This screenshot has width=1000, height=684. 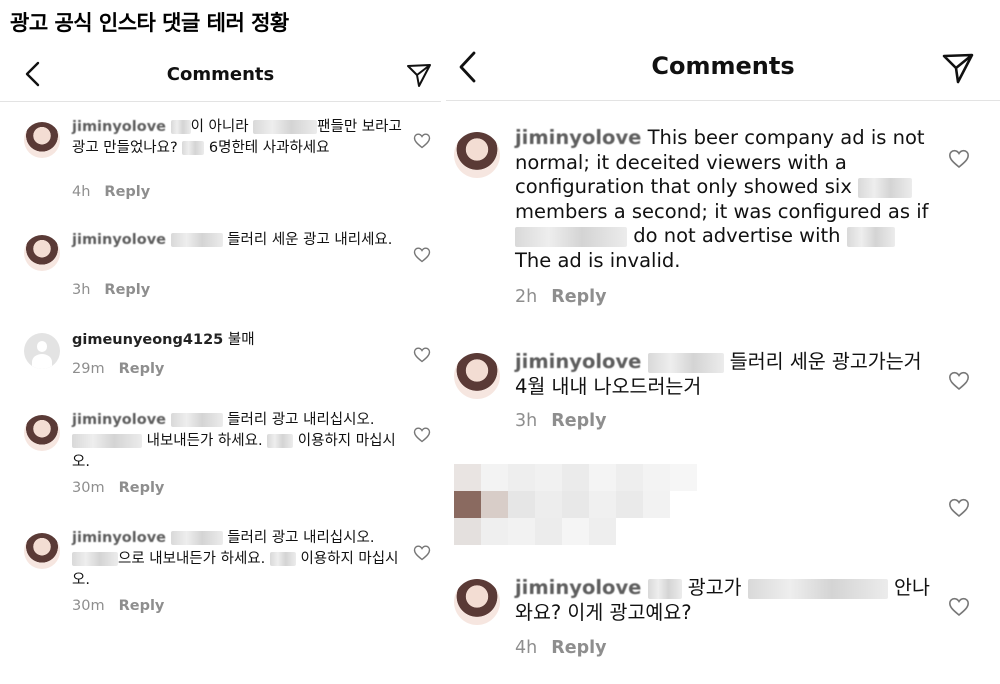 I want to click on comment-meta: 2h Reply, so click(x=561, y=297).